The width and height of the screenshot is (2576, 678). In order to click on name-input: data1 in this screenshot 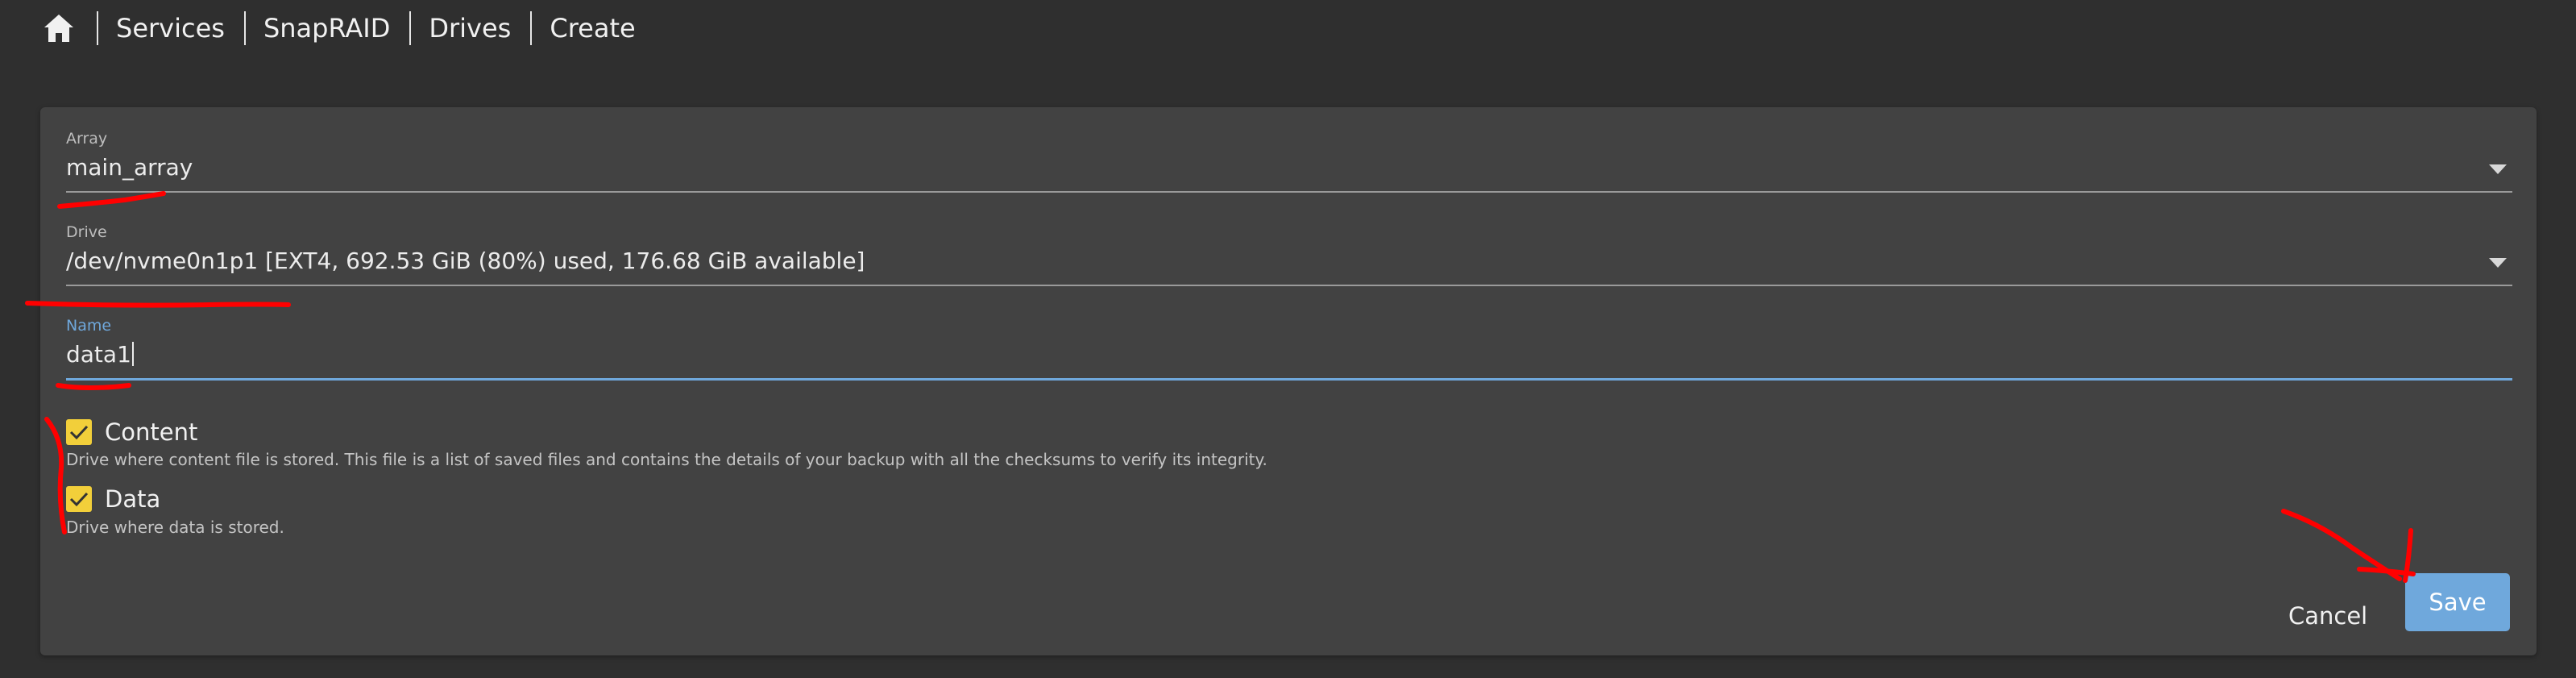, I will do `click(100, 354)`.